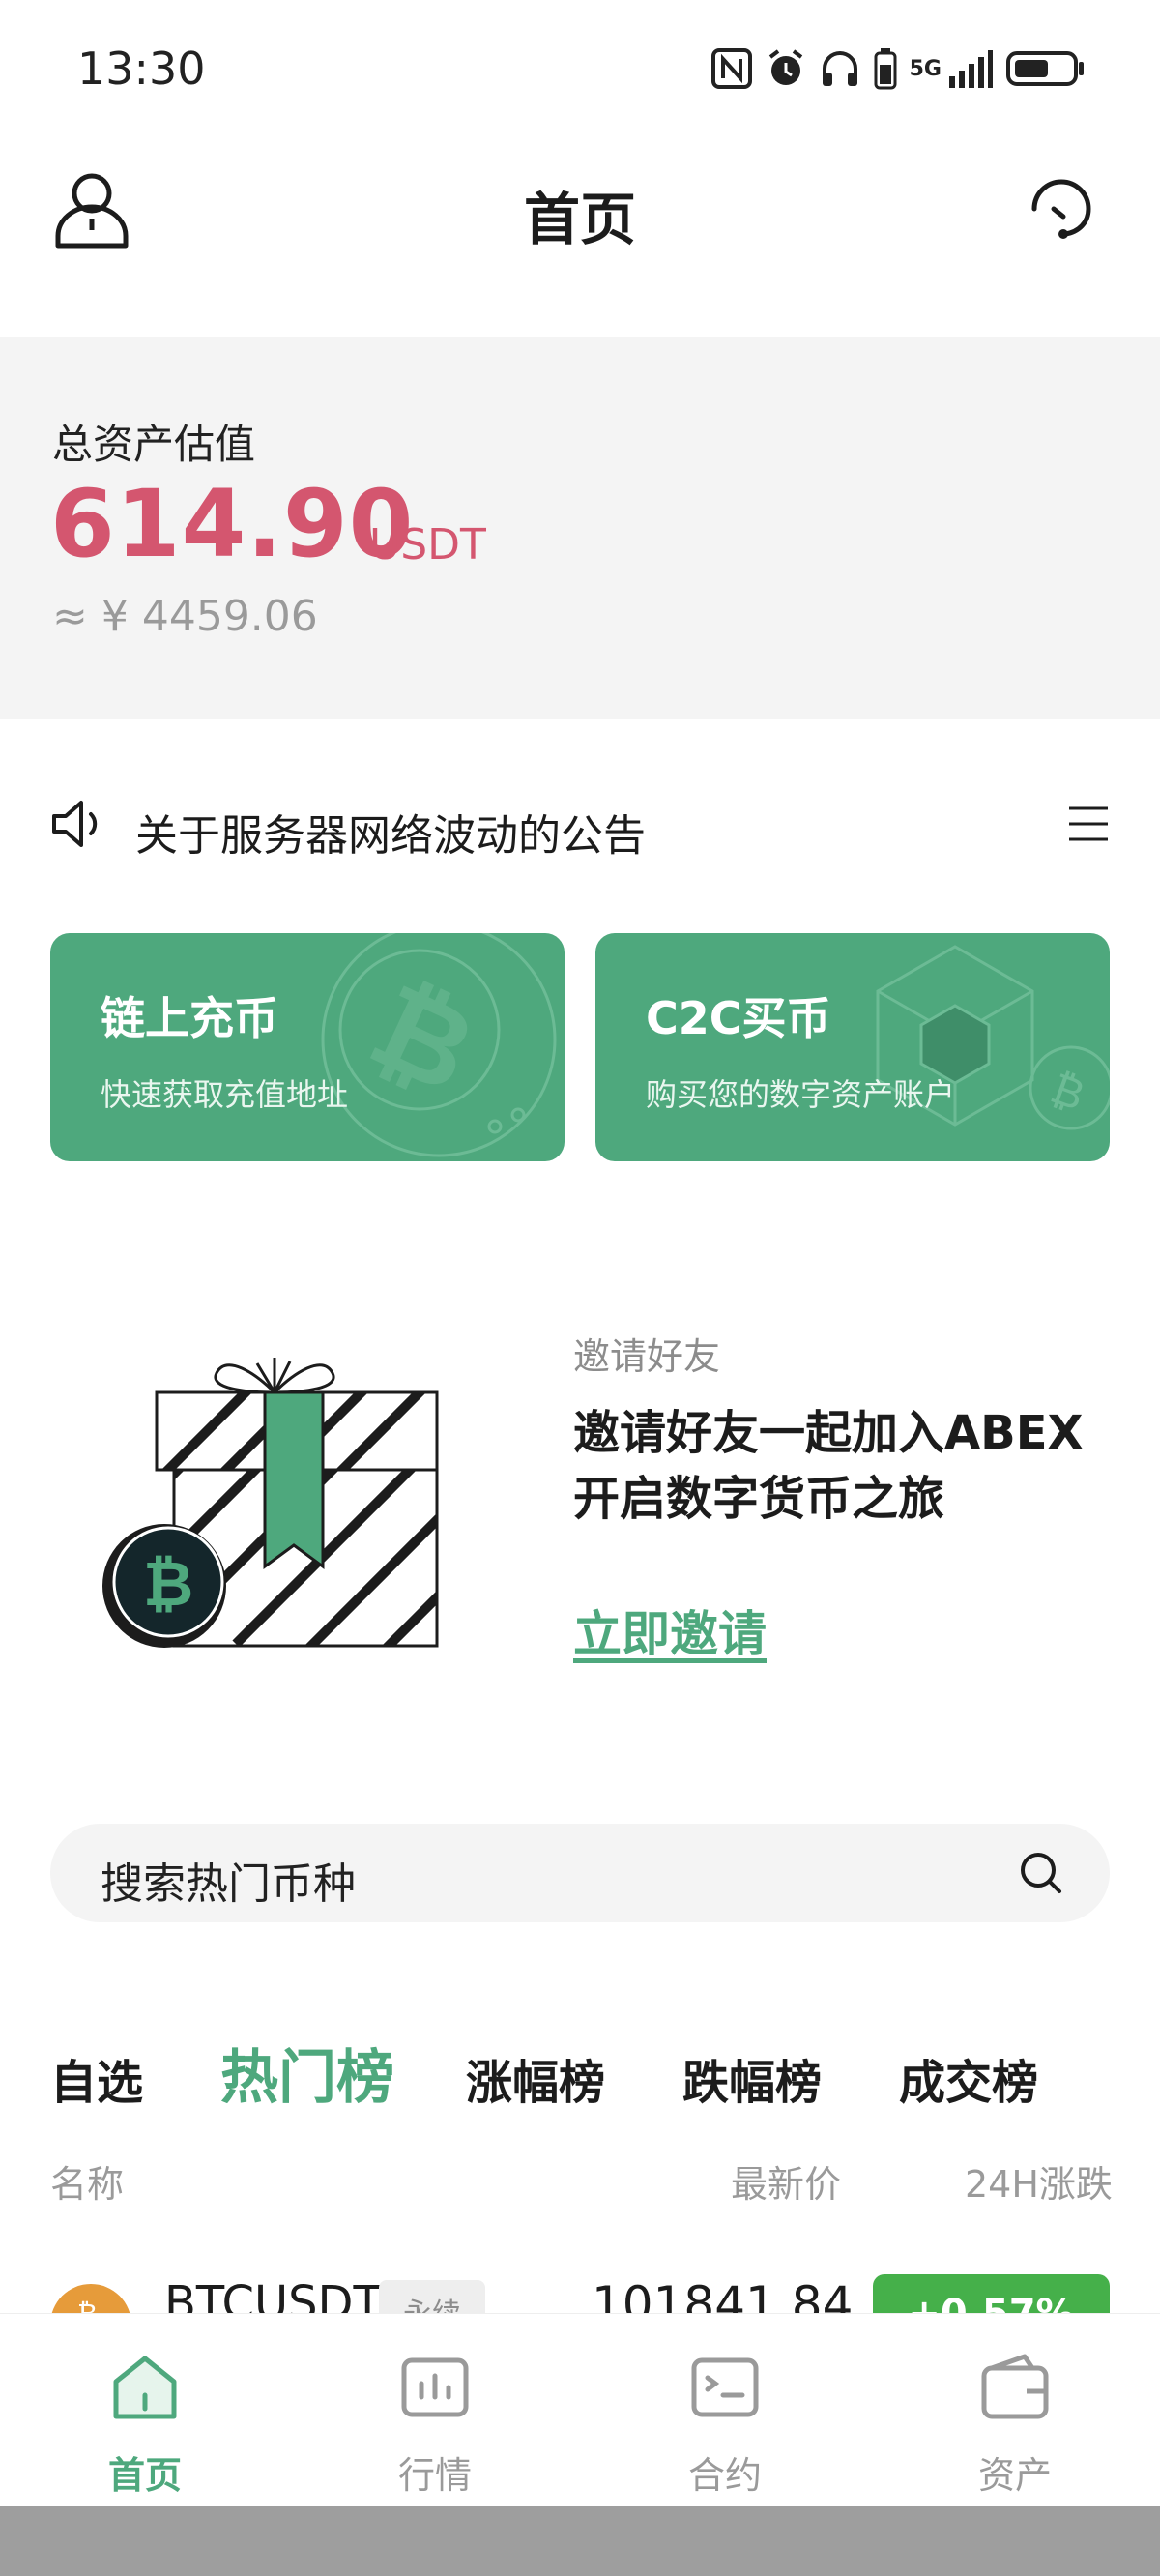 The width and height of the screenshot is (1160, 2576). What do you see at coordinates (229, 1880) in the screenshot?
I see `search-input: 搜索热门币种` at bounding box center [229, 1880].